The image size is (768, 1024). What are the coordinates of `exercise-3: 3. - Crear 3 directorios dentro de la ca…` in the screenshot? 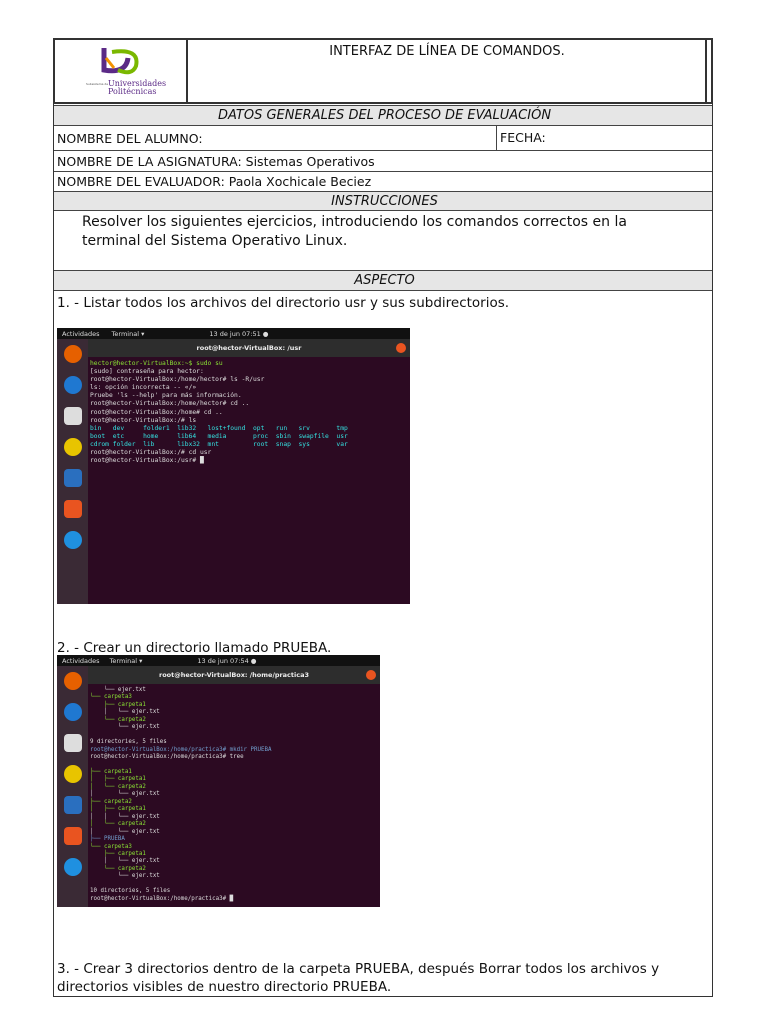 It's located at (358, 978).